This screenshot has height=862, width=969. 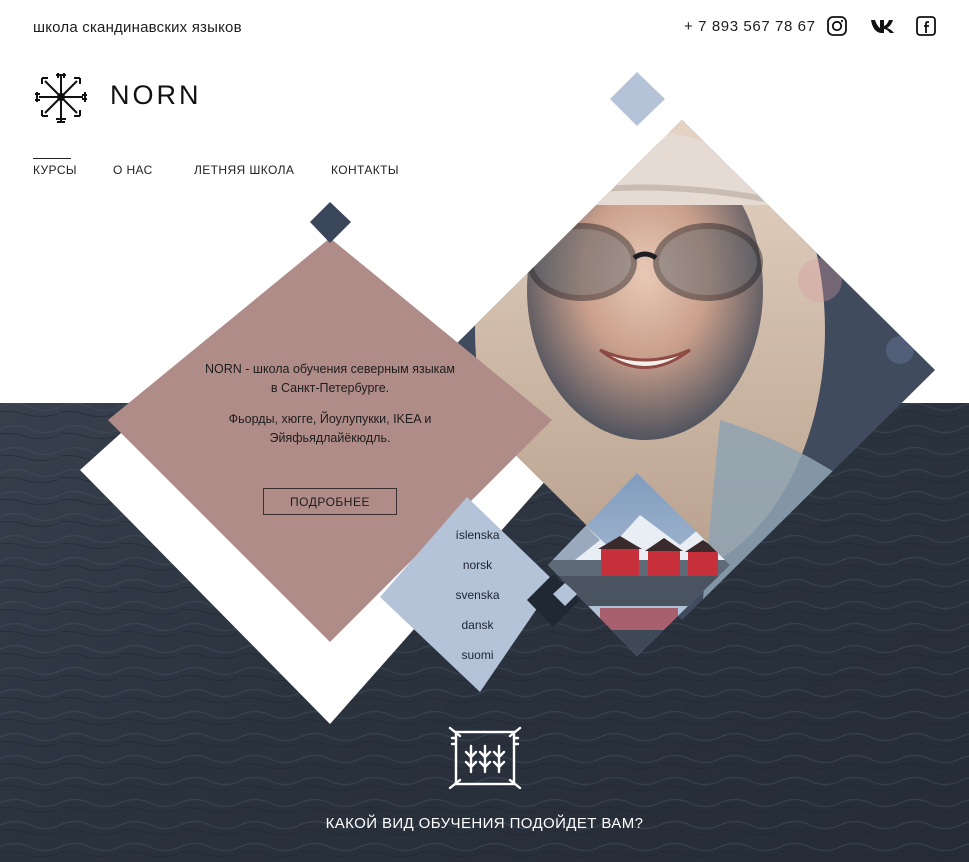 What do you see at coordinates (484, 823) in the screenshot?
I see `course-type-heading: КАКОЙ ВИД ОБУЧЕНИЯ ПОДОЙДЕТ ВАМ?` at bounding box center [484, 823].